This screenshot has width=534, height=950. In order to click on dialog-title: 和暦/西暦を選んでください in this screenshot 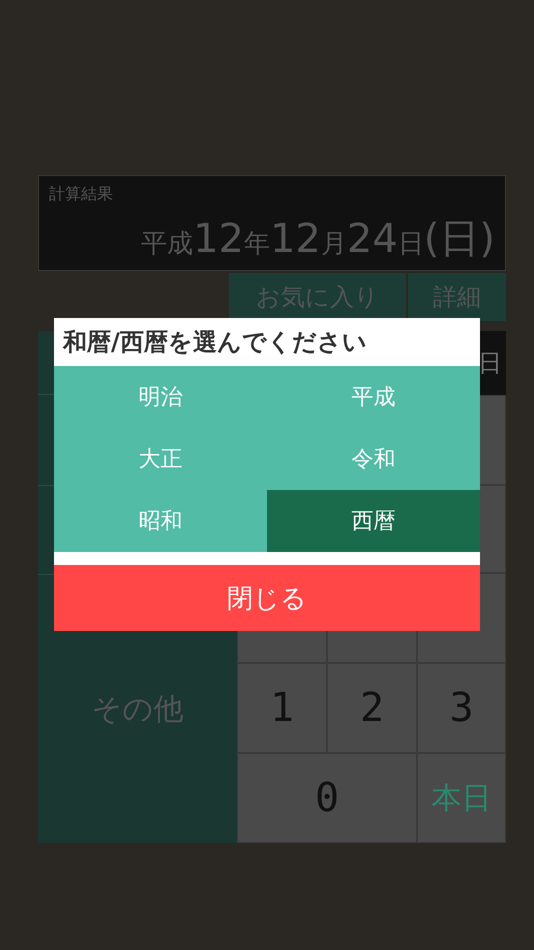, I will do `click(215, 342)`.